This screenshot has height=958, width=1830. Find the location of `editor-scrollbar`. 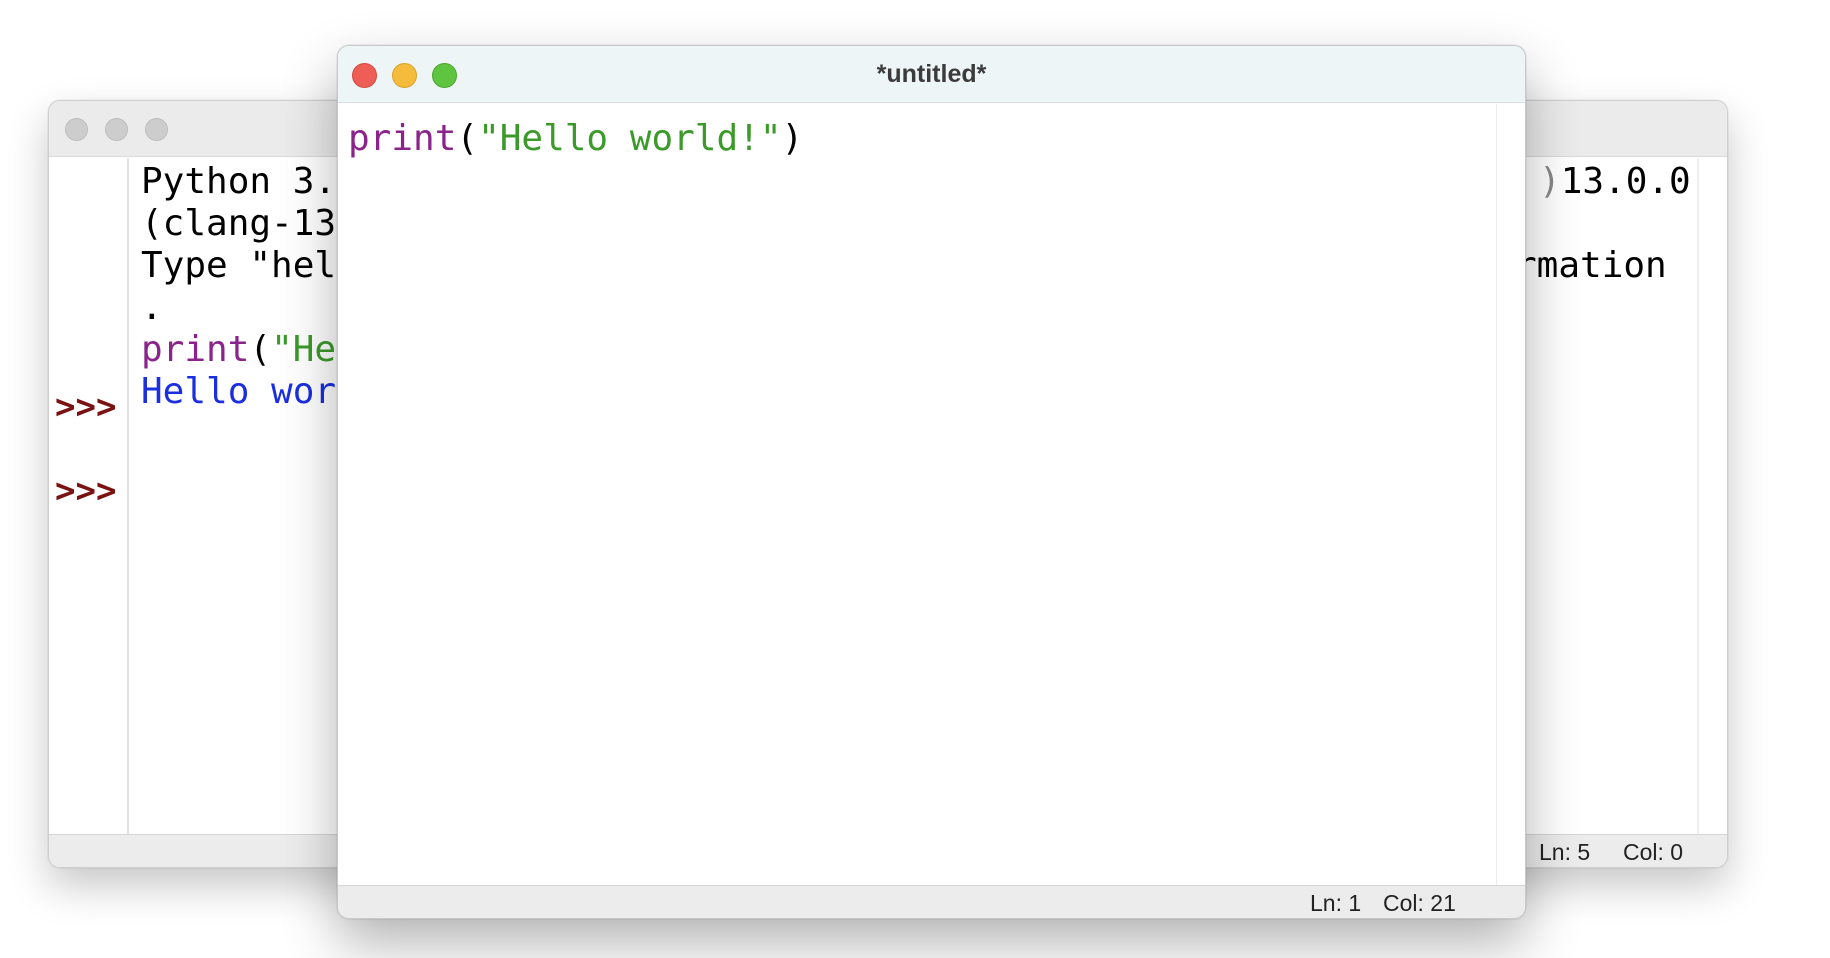

editor-scrollbar is located at coordinates (1510, 494).